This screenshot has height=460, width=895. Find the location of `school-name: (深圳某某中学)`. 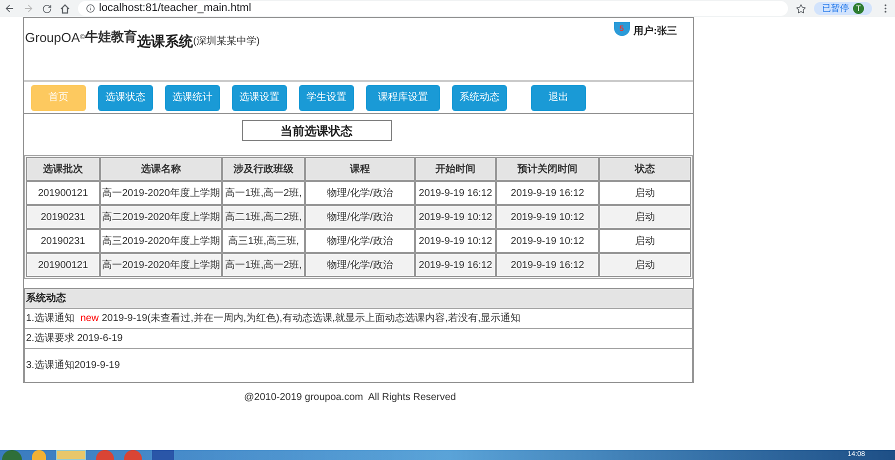

school-name: (深圳某某中学) is located at coordinates (226, 42).